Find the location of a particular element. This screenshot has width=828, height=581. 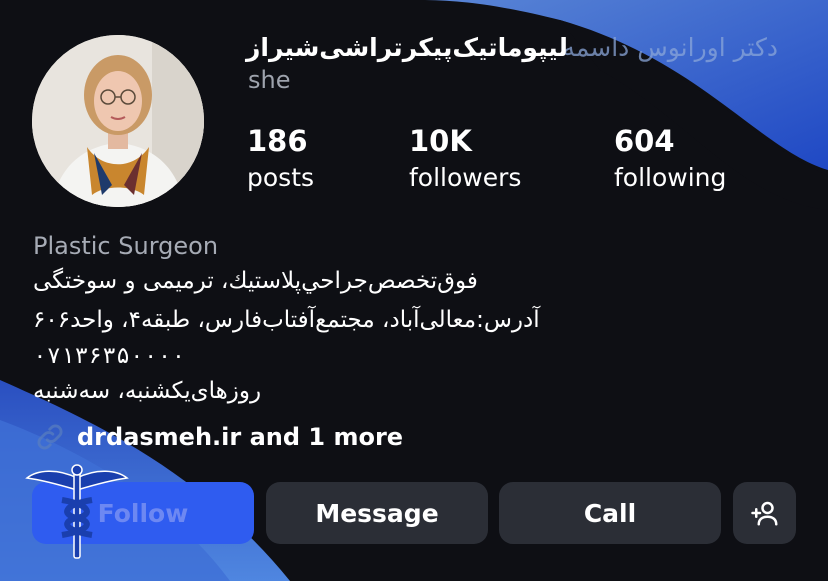

message-button: Message is located at coordinates (377, 513).